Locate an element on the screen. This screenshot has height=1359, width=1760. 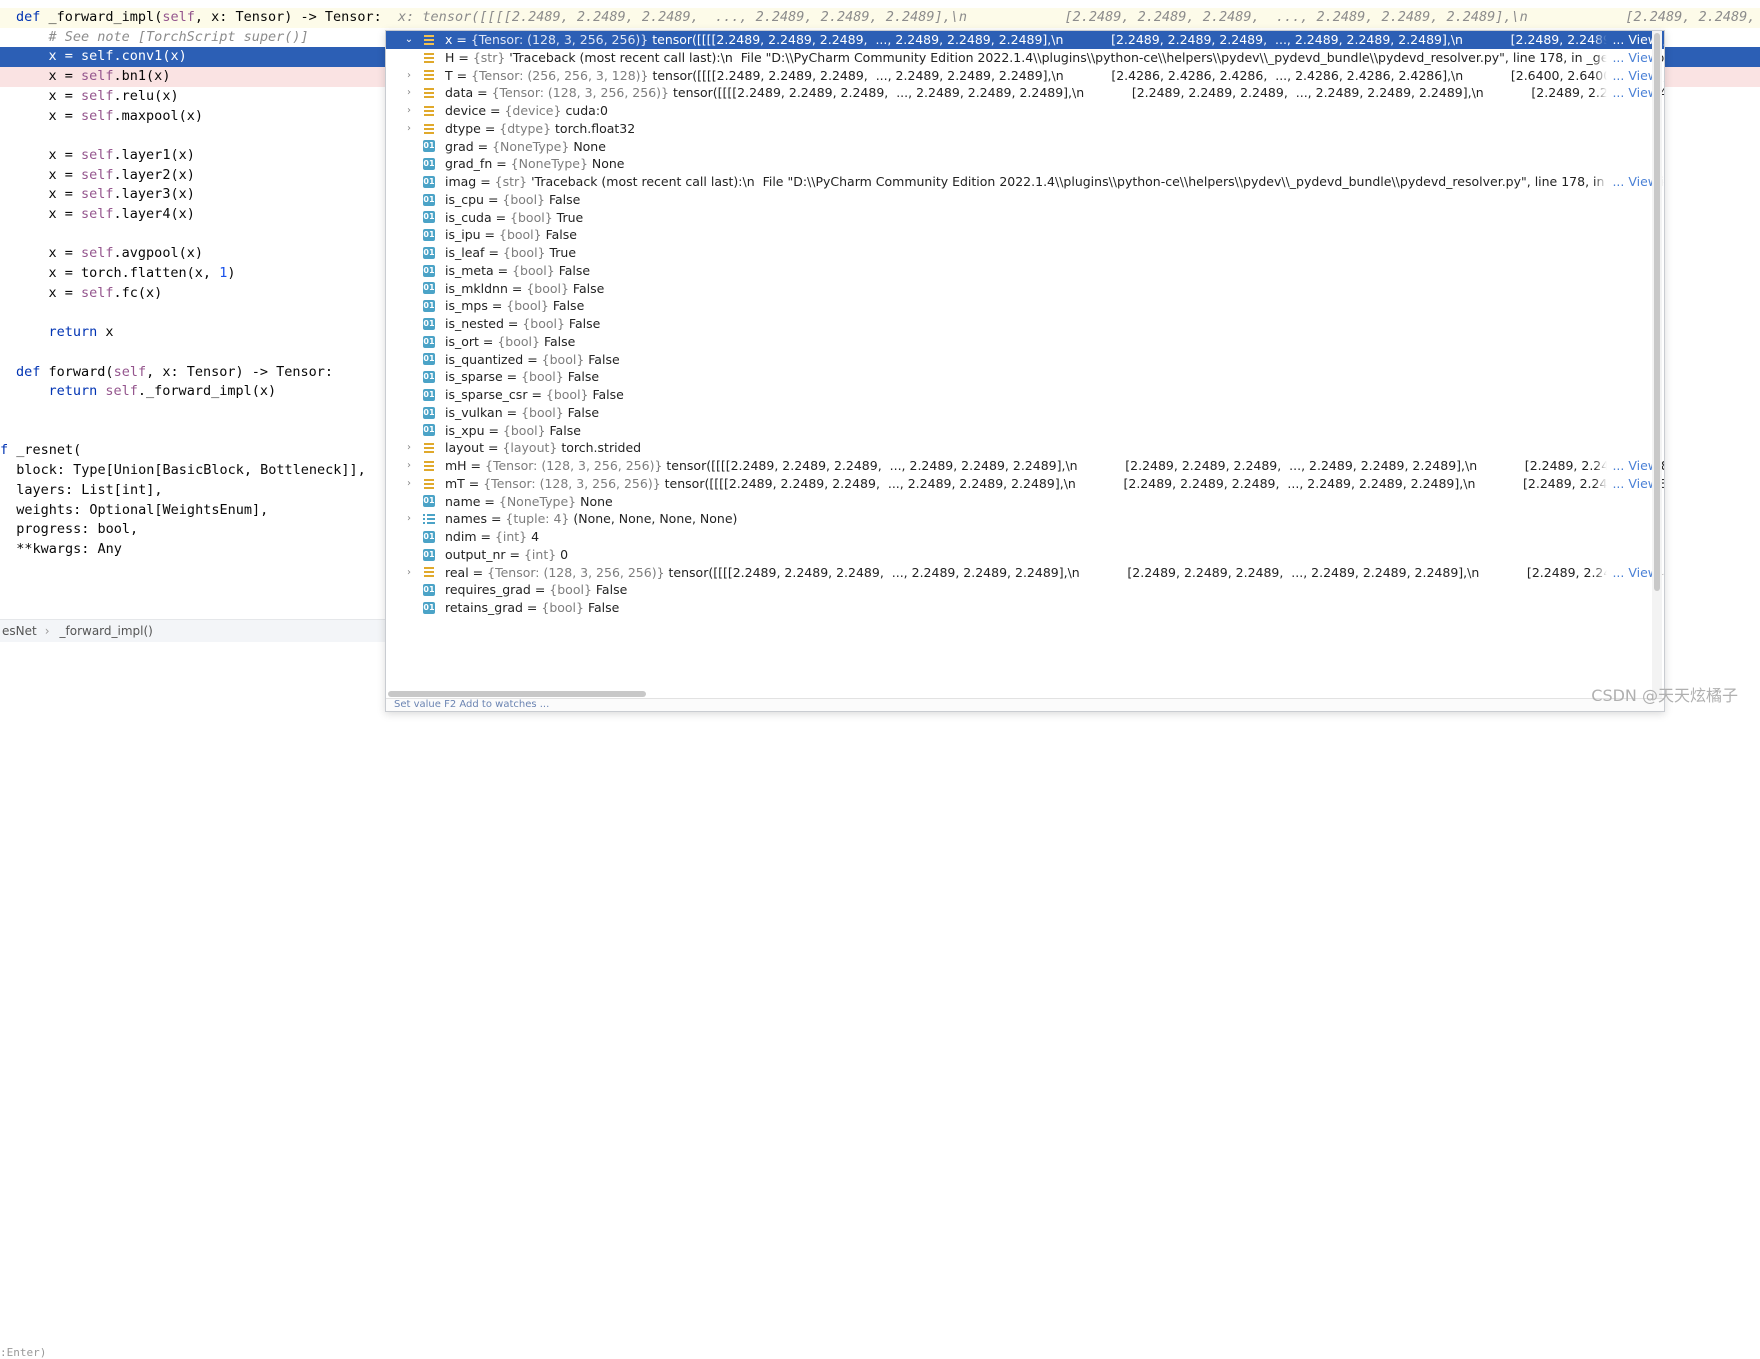
variable-row-is_ort: 01 is_ort = {bool} False is located at coordinates (1025, 342).